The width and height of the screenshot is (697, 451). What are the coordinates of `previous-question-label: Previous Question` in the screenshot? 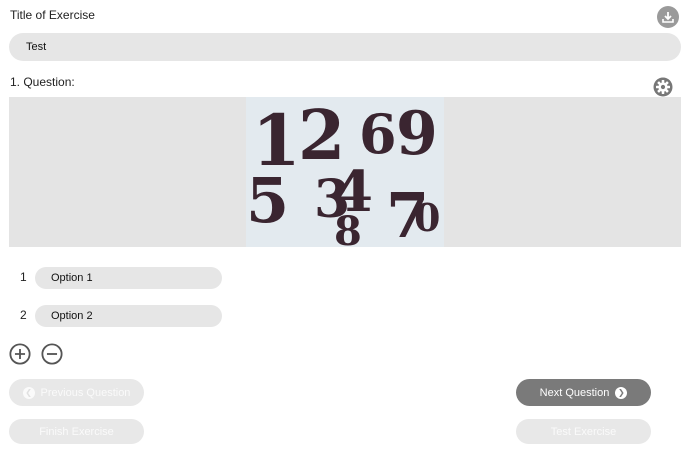 It's located at (85, 392).